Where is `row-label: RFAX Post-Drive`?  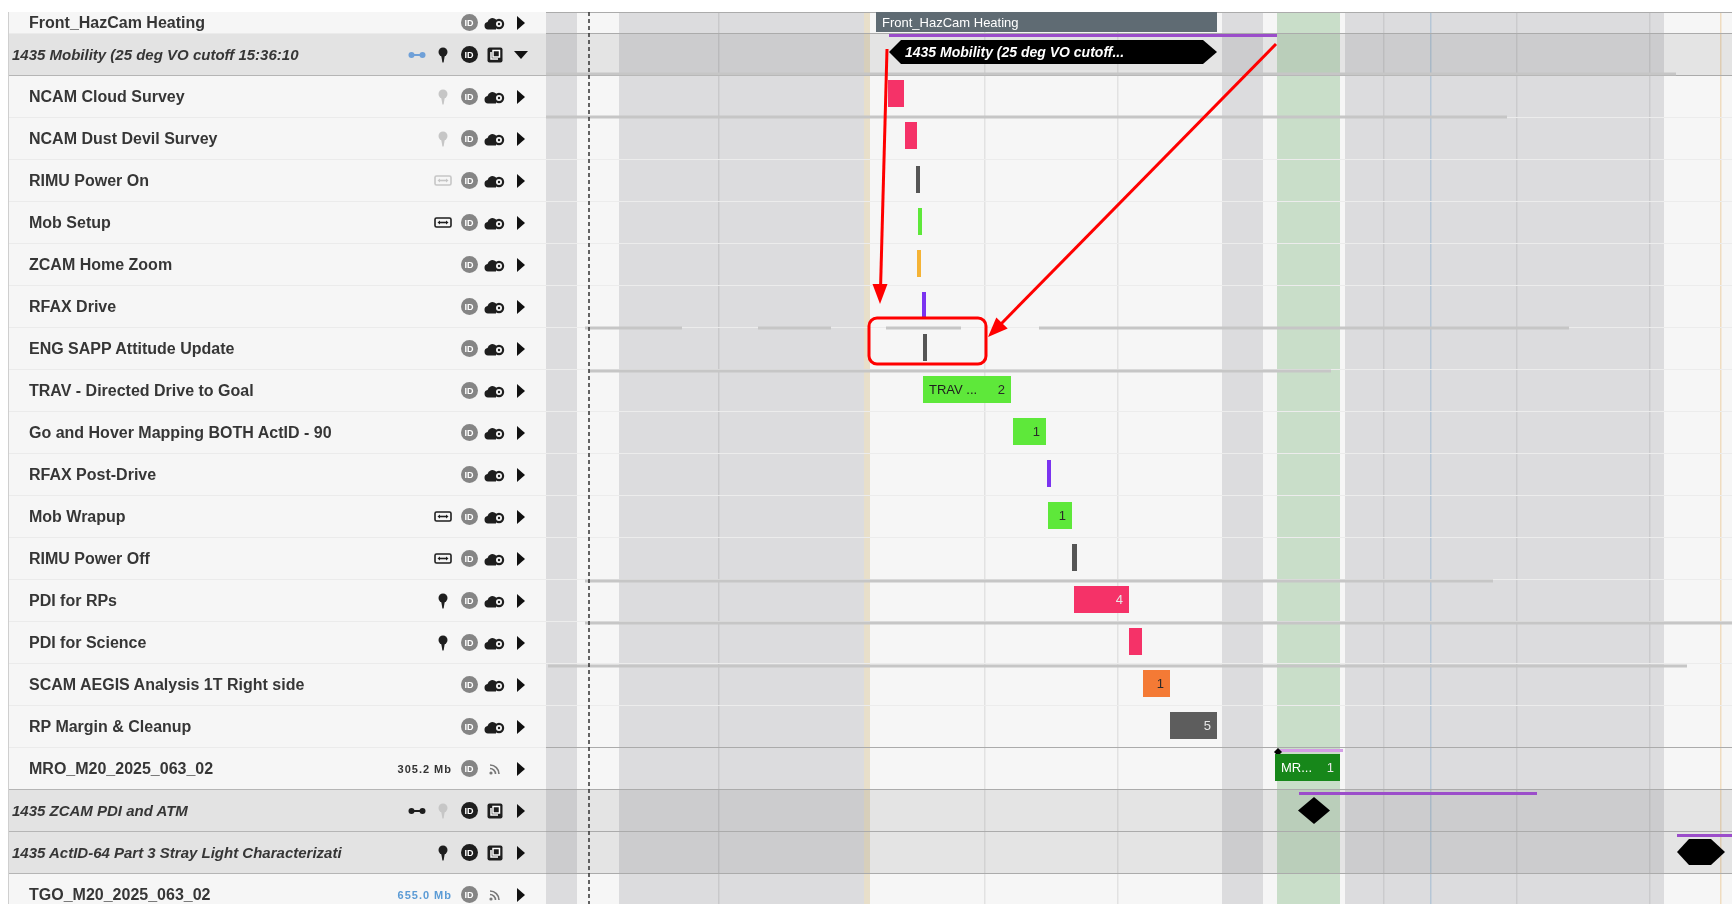
row-label: RFAX Post-Drive is located at coordinates (93, 474).